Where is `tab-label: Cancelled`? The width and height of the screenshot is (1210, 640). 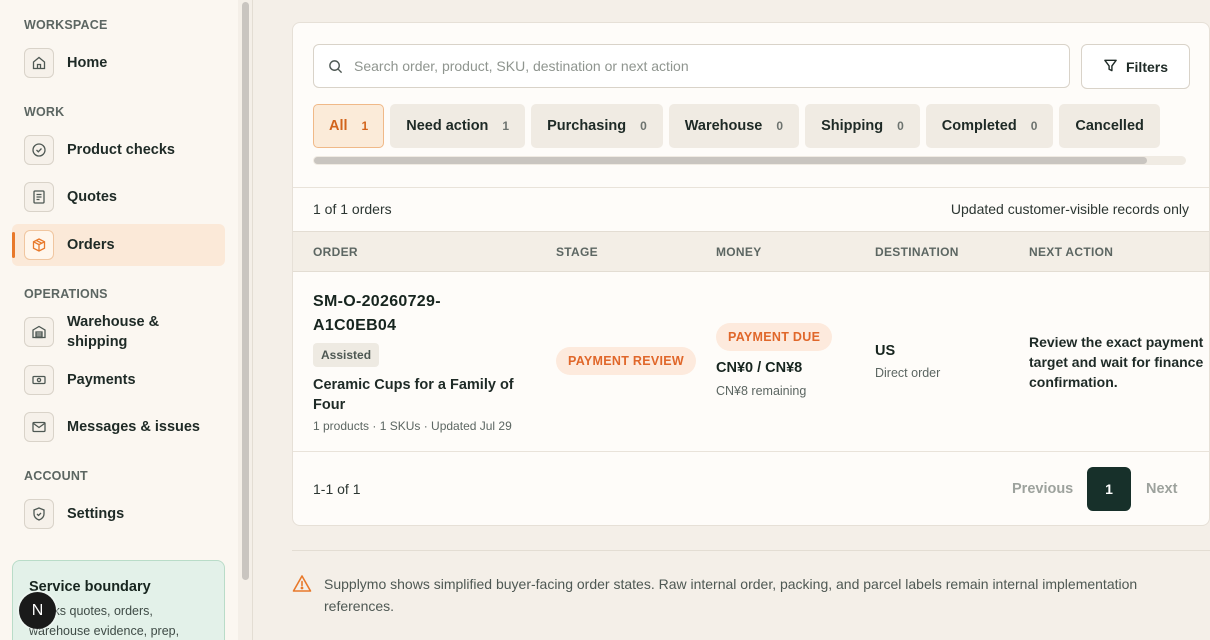
tab-label: Cancelled is located at coordinates (1109, 126).